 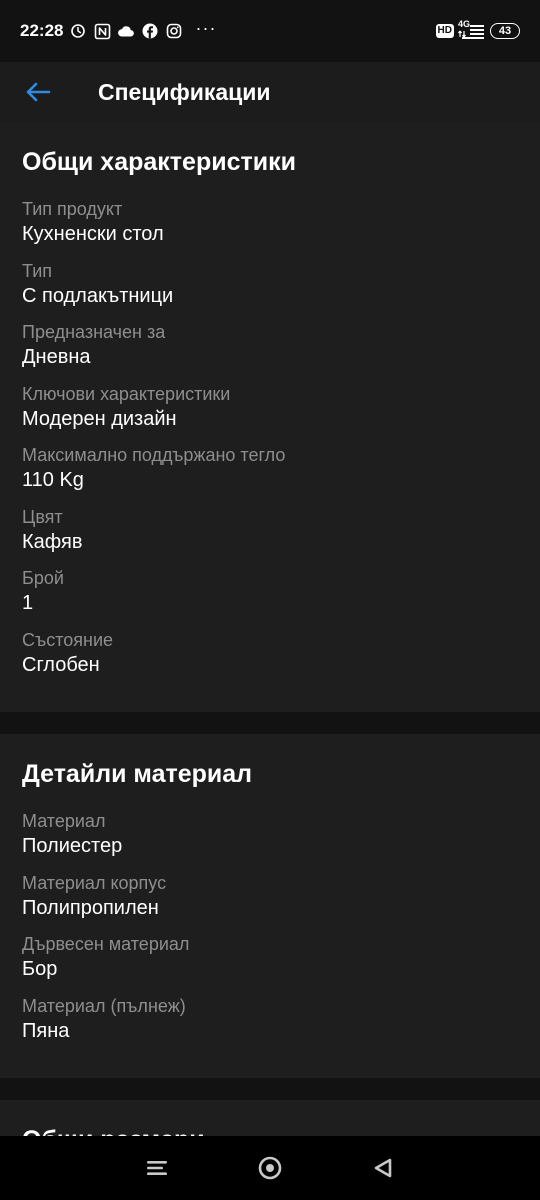 I want to click on spec-row: Материал корпус Полипропилен, so click(x=270, y=897).